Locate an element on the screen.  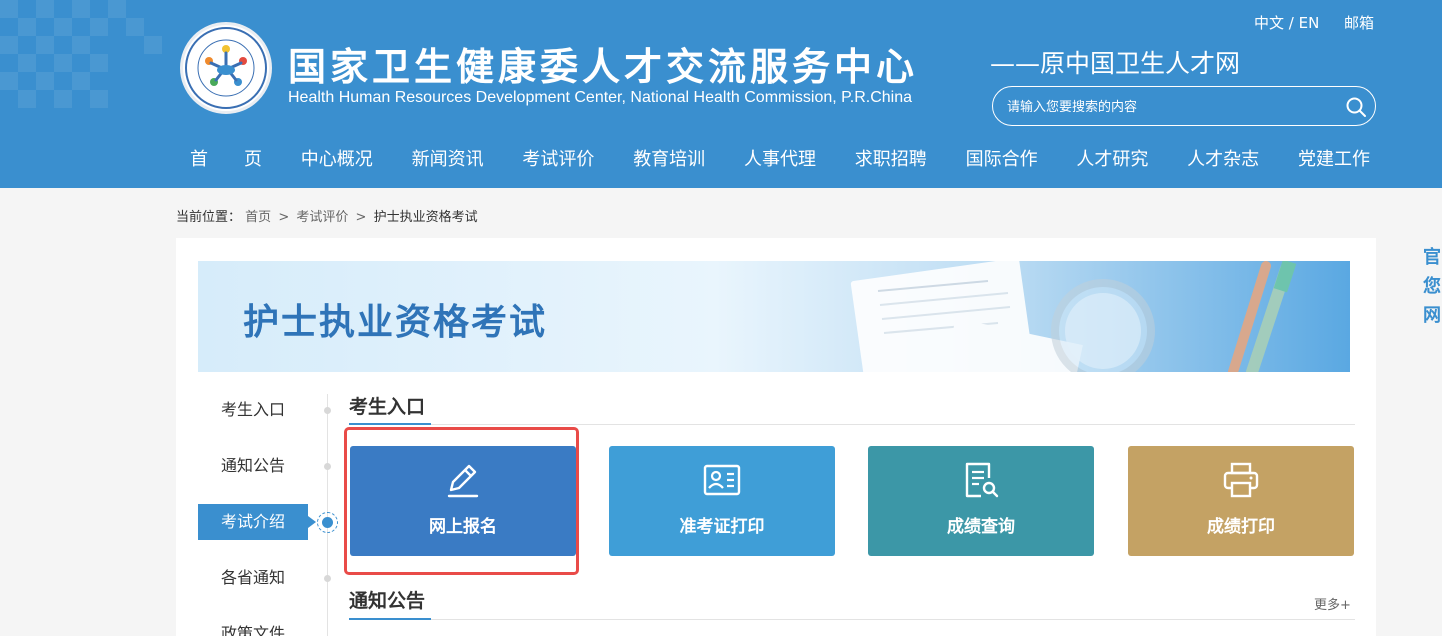
banner-illustration is located at coordinates (1073, 316).